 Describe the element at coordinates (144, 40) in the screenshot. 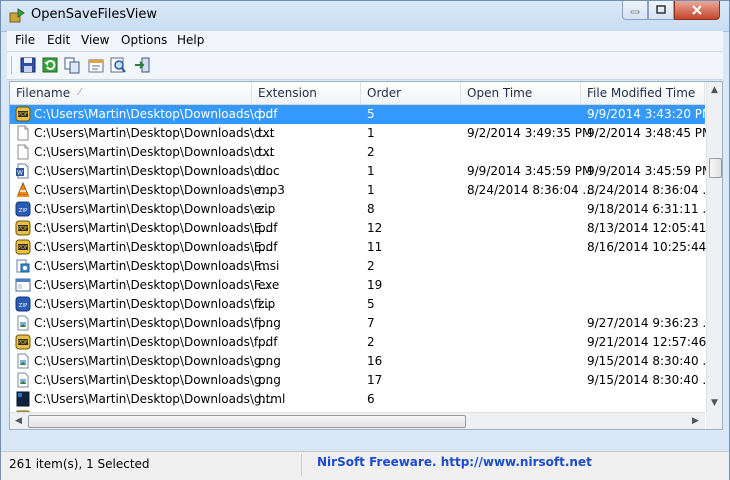

I see `menu-options: Options` at that location.